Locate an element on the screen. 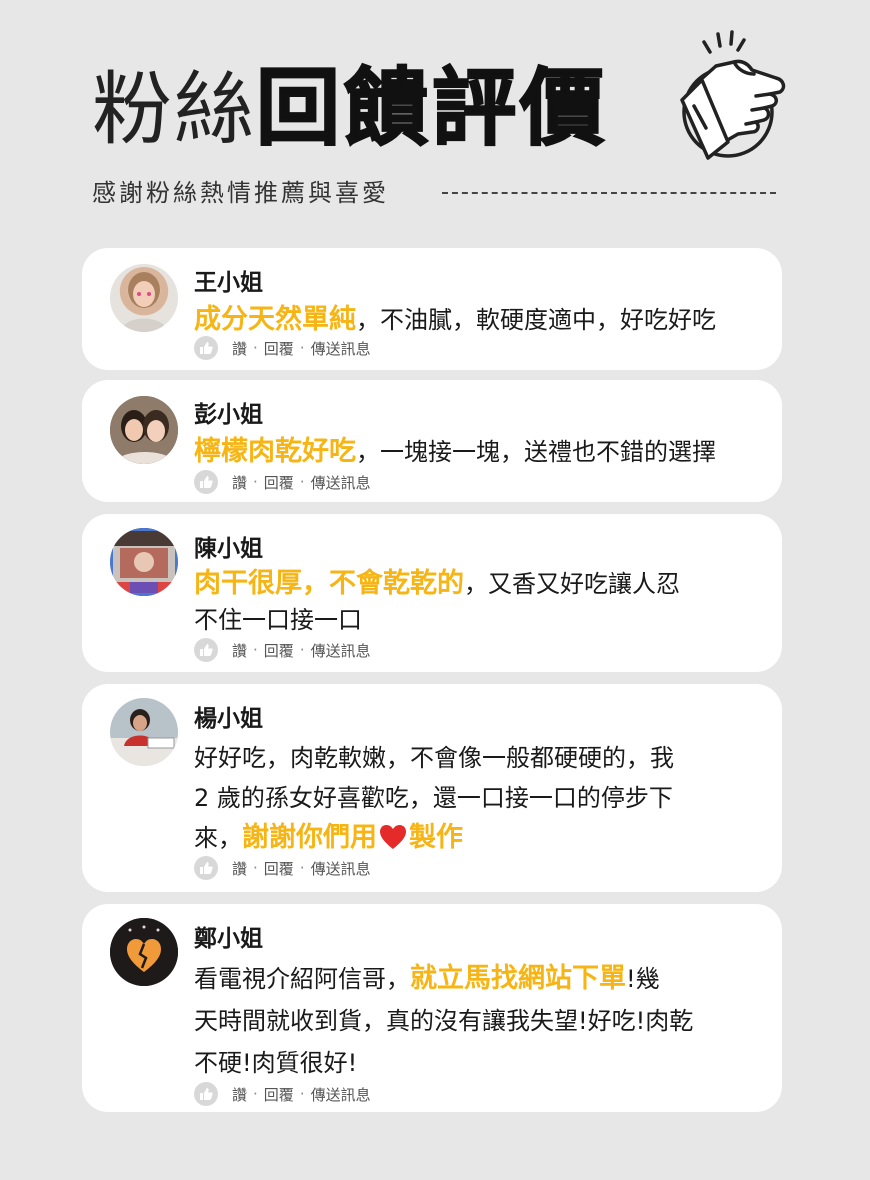 The width and height of the screenshot is (870, 1180). thumbs-up-icon is located at coordinates (733, 95).